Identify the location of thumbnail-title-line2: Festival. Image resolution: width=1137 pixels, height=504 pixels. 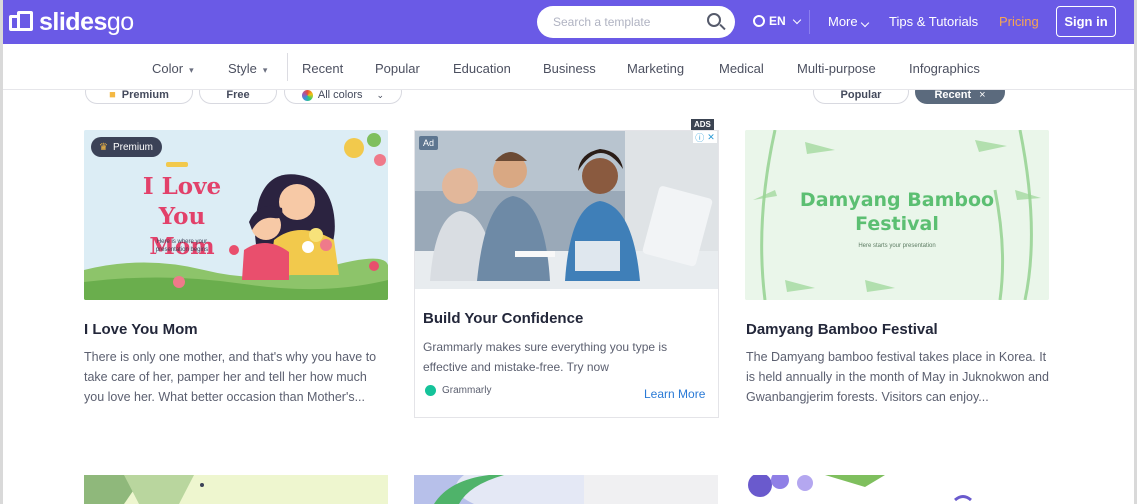
(897, 224).